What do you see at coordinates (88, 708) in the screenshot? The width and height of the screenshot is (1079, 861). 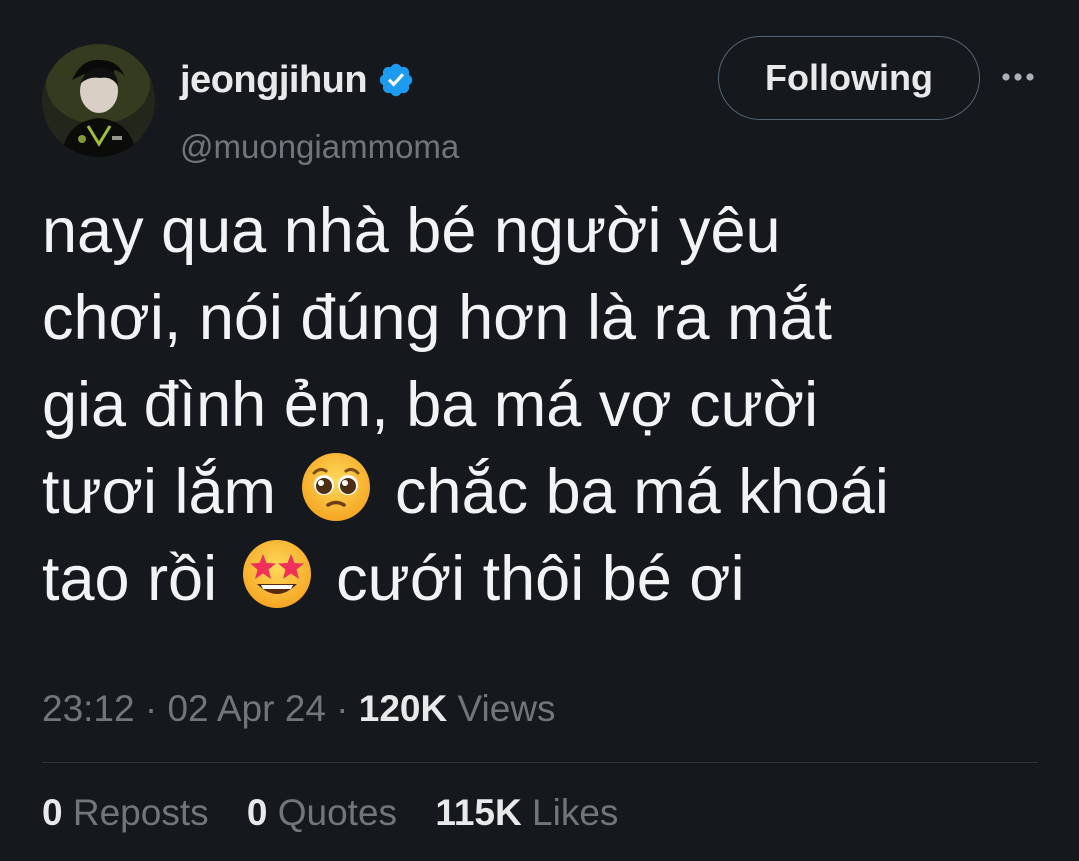 I see `tweet-time: 23:12` at bounding box center [88, 708].